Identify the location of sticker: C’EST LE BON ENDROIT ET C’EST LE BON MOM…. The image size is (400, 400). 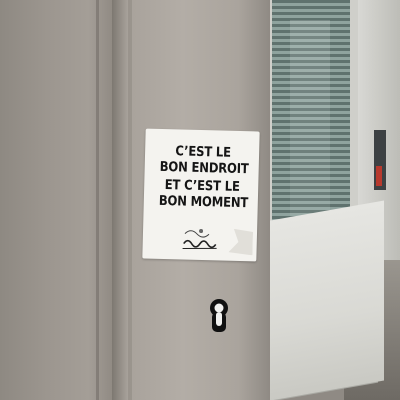
(201, 195).